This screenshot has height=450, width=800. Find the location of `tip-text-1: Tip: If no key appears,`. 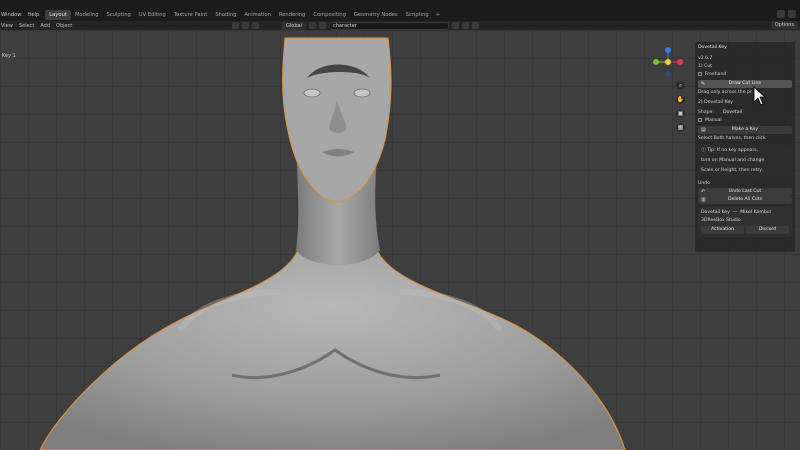

tip-text-1: Tip: If no key appears, is located at coordinates (733, 150).